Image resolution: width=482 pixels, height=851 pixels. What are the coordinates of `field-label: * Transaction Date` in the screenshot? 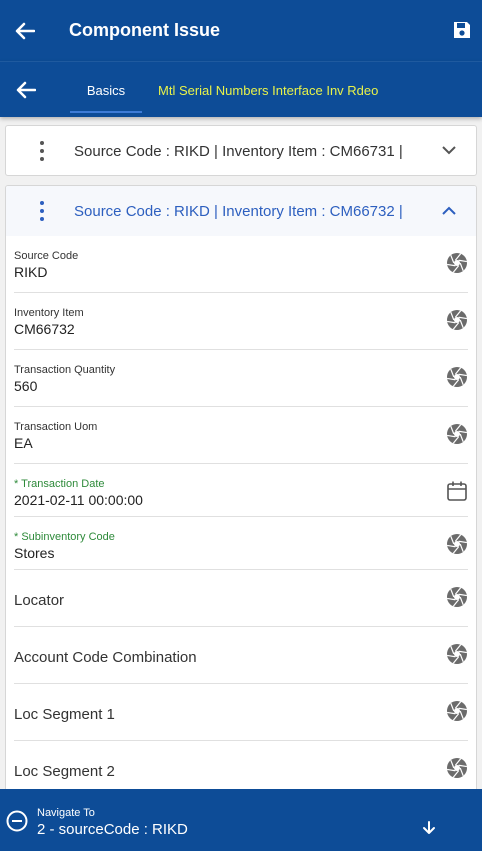 It's located at (59, 484).